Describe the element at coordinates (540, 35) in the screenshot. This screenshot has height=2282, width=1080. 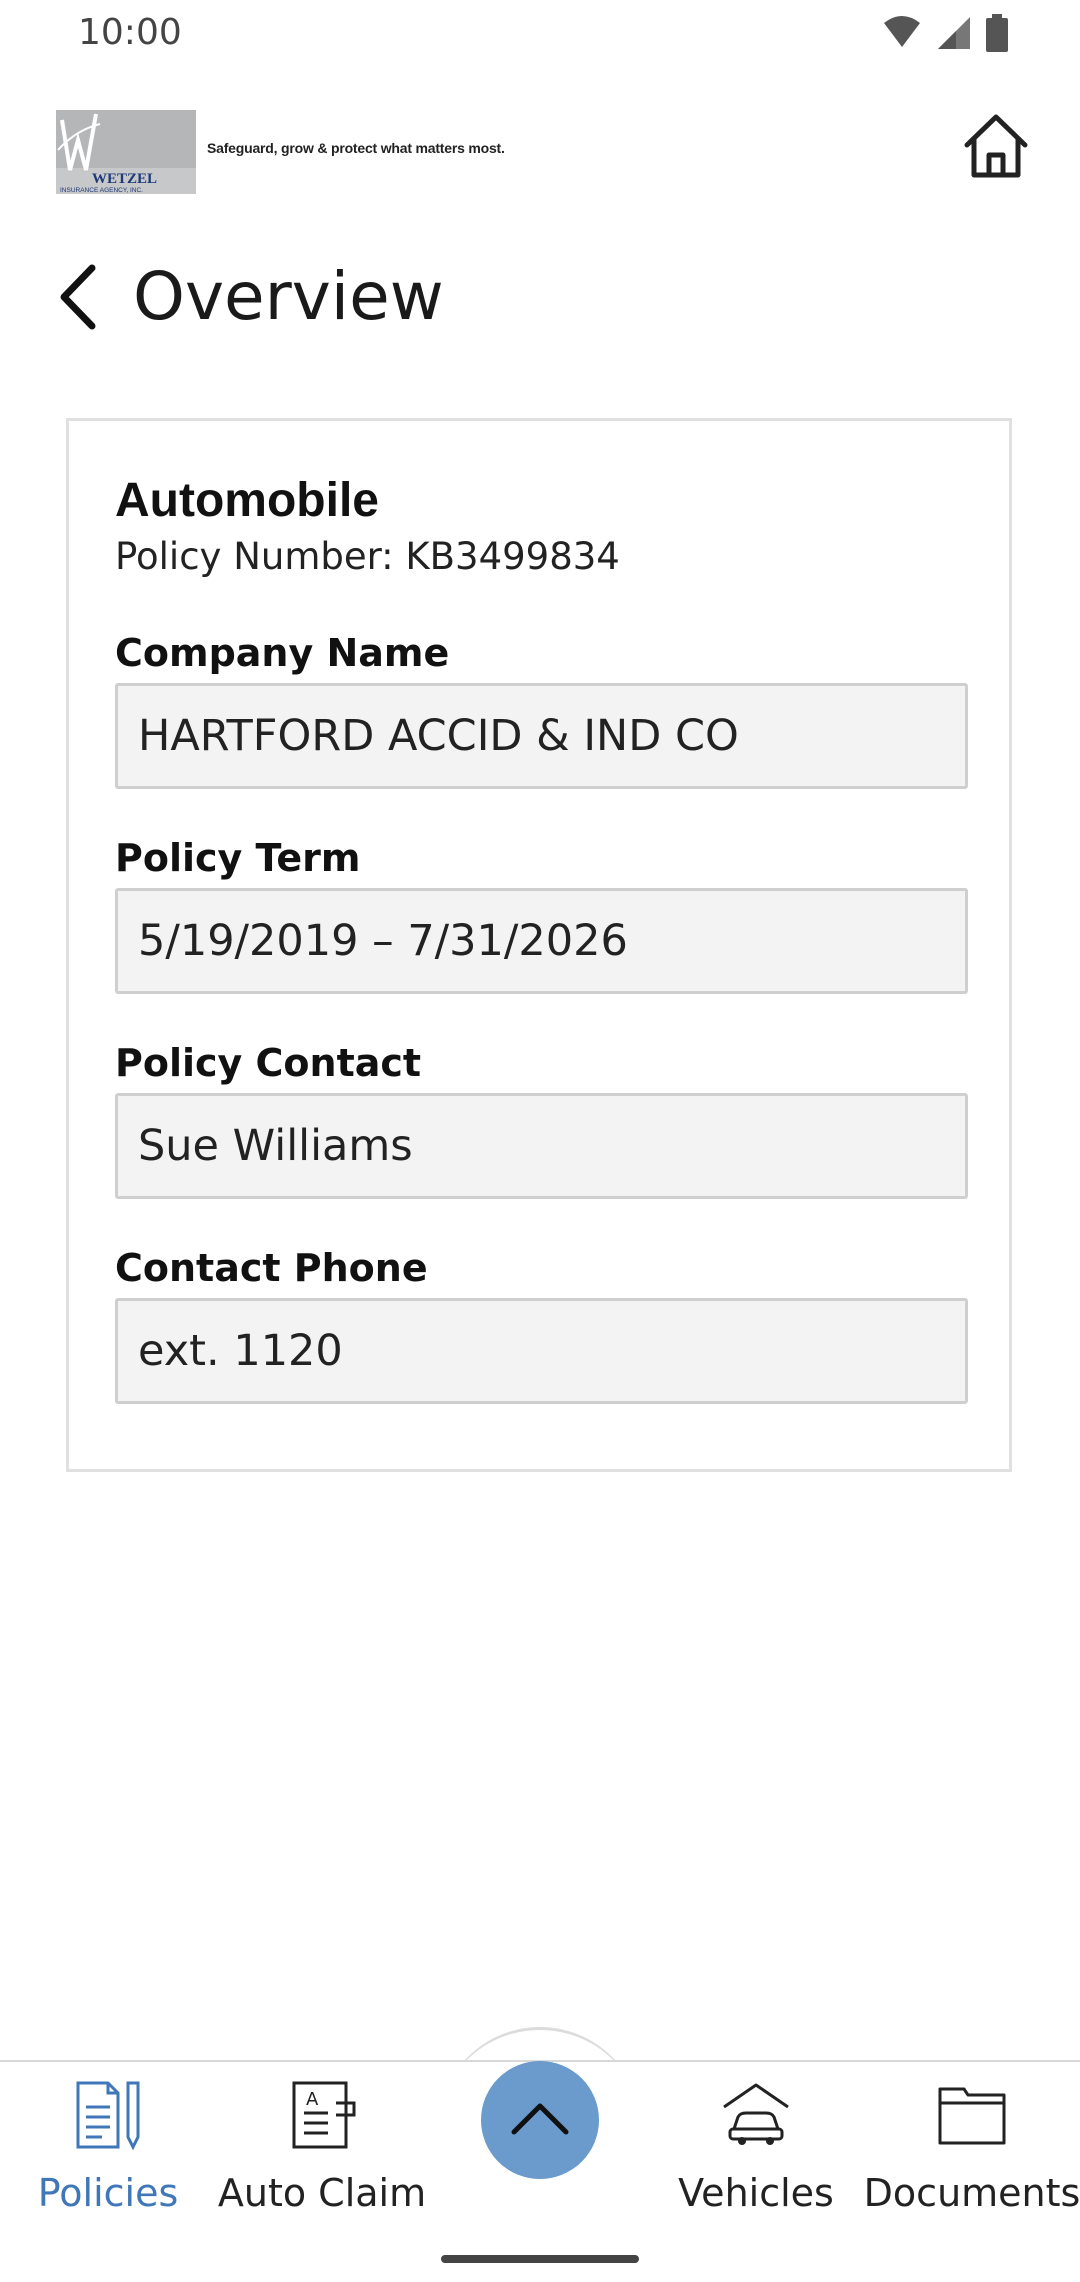
I see `status-bar: 10:00` at that location.